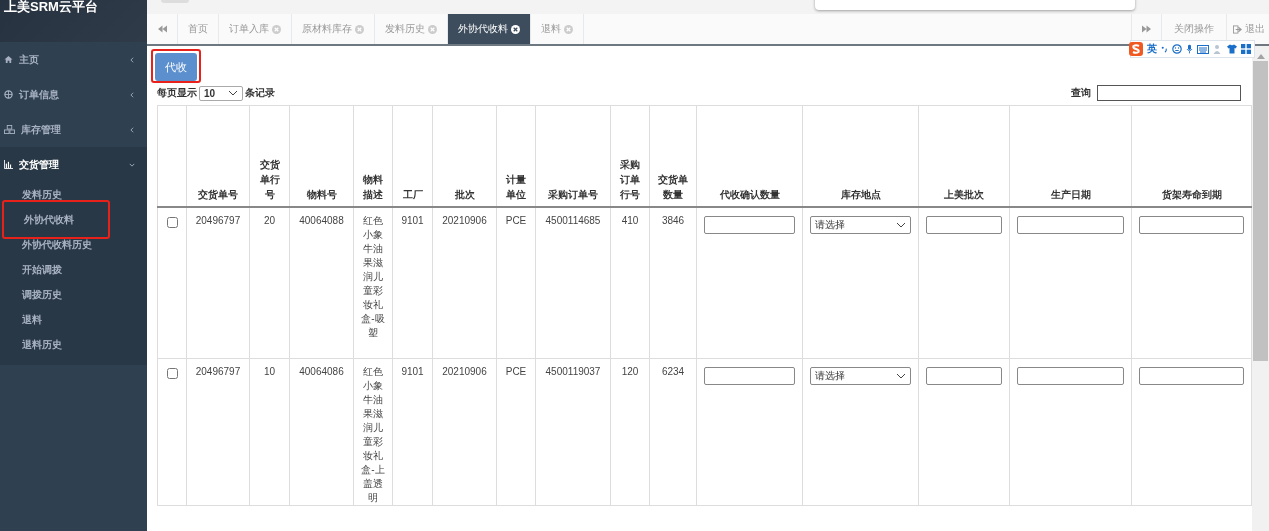 This screenshot has width=1269, height=531. I want to click on column-header: 物料号, so click(321, 156).